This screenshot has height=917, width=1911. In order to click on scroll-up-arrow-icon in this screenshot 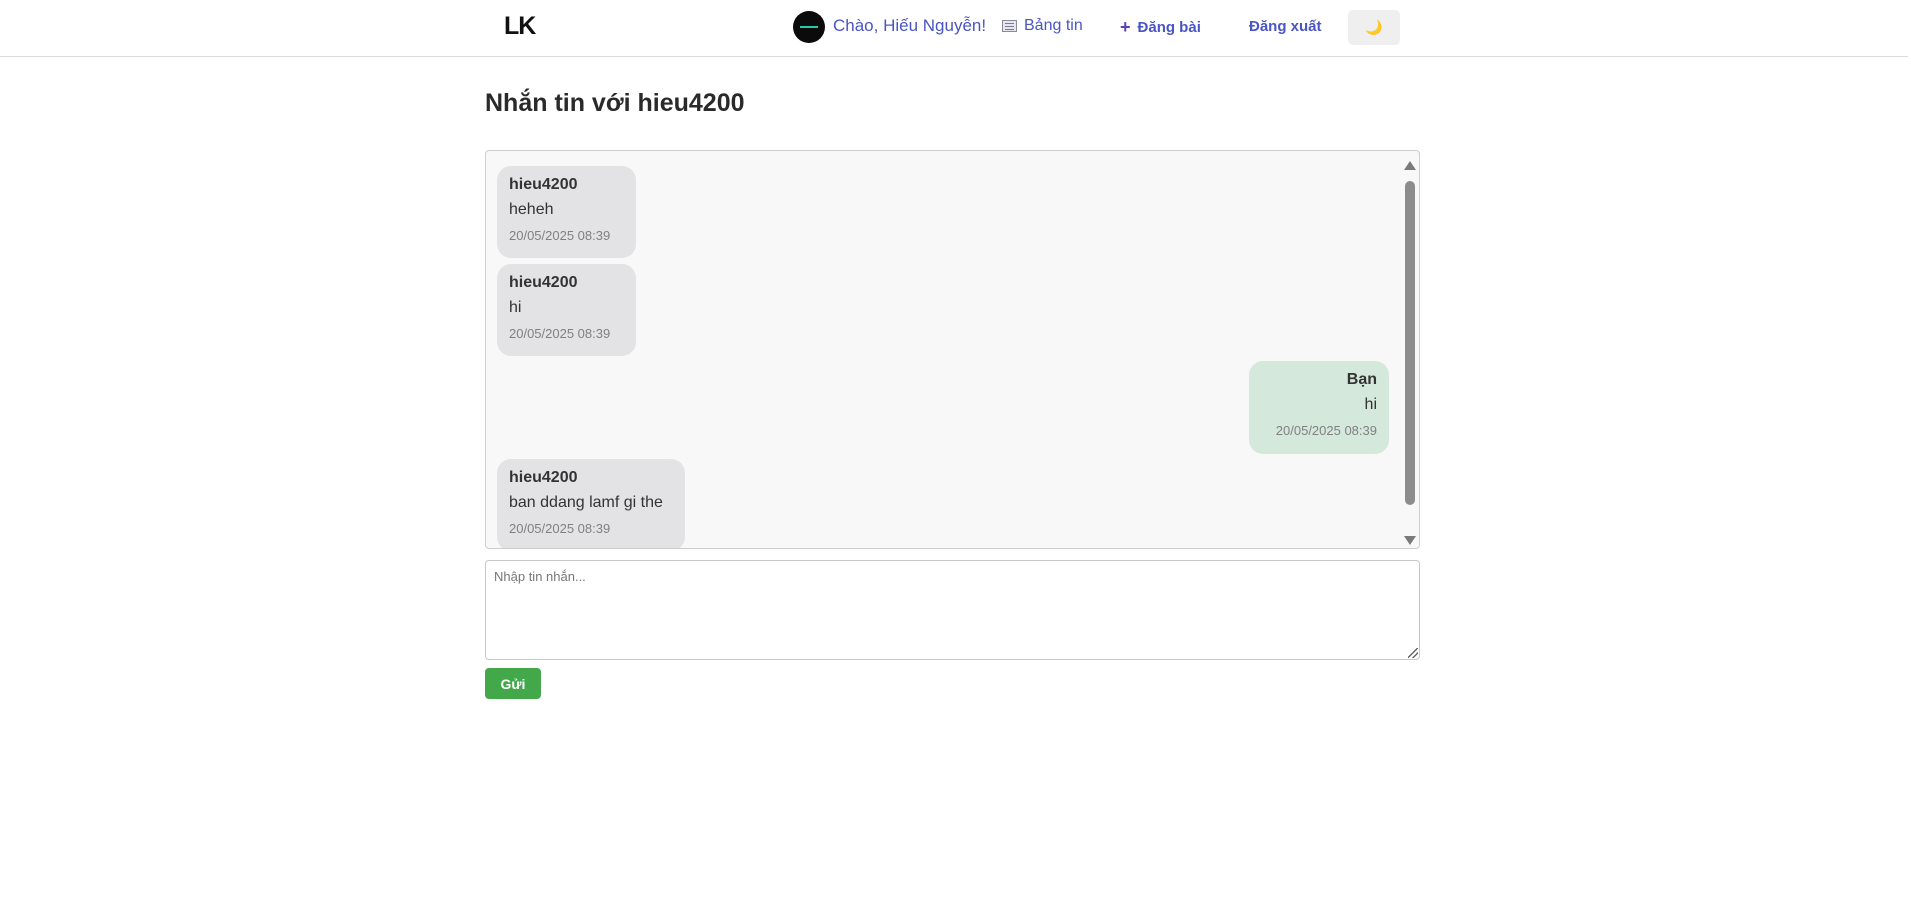, I will do `click(1410, 165)`.